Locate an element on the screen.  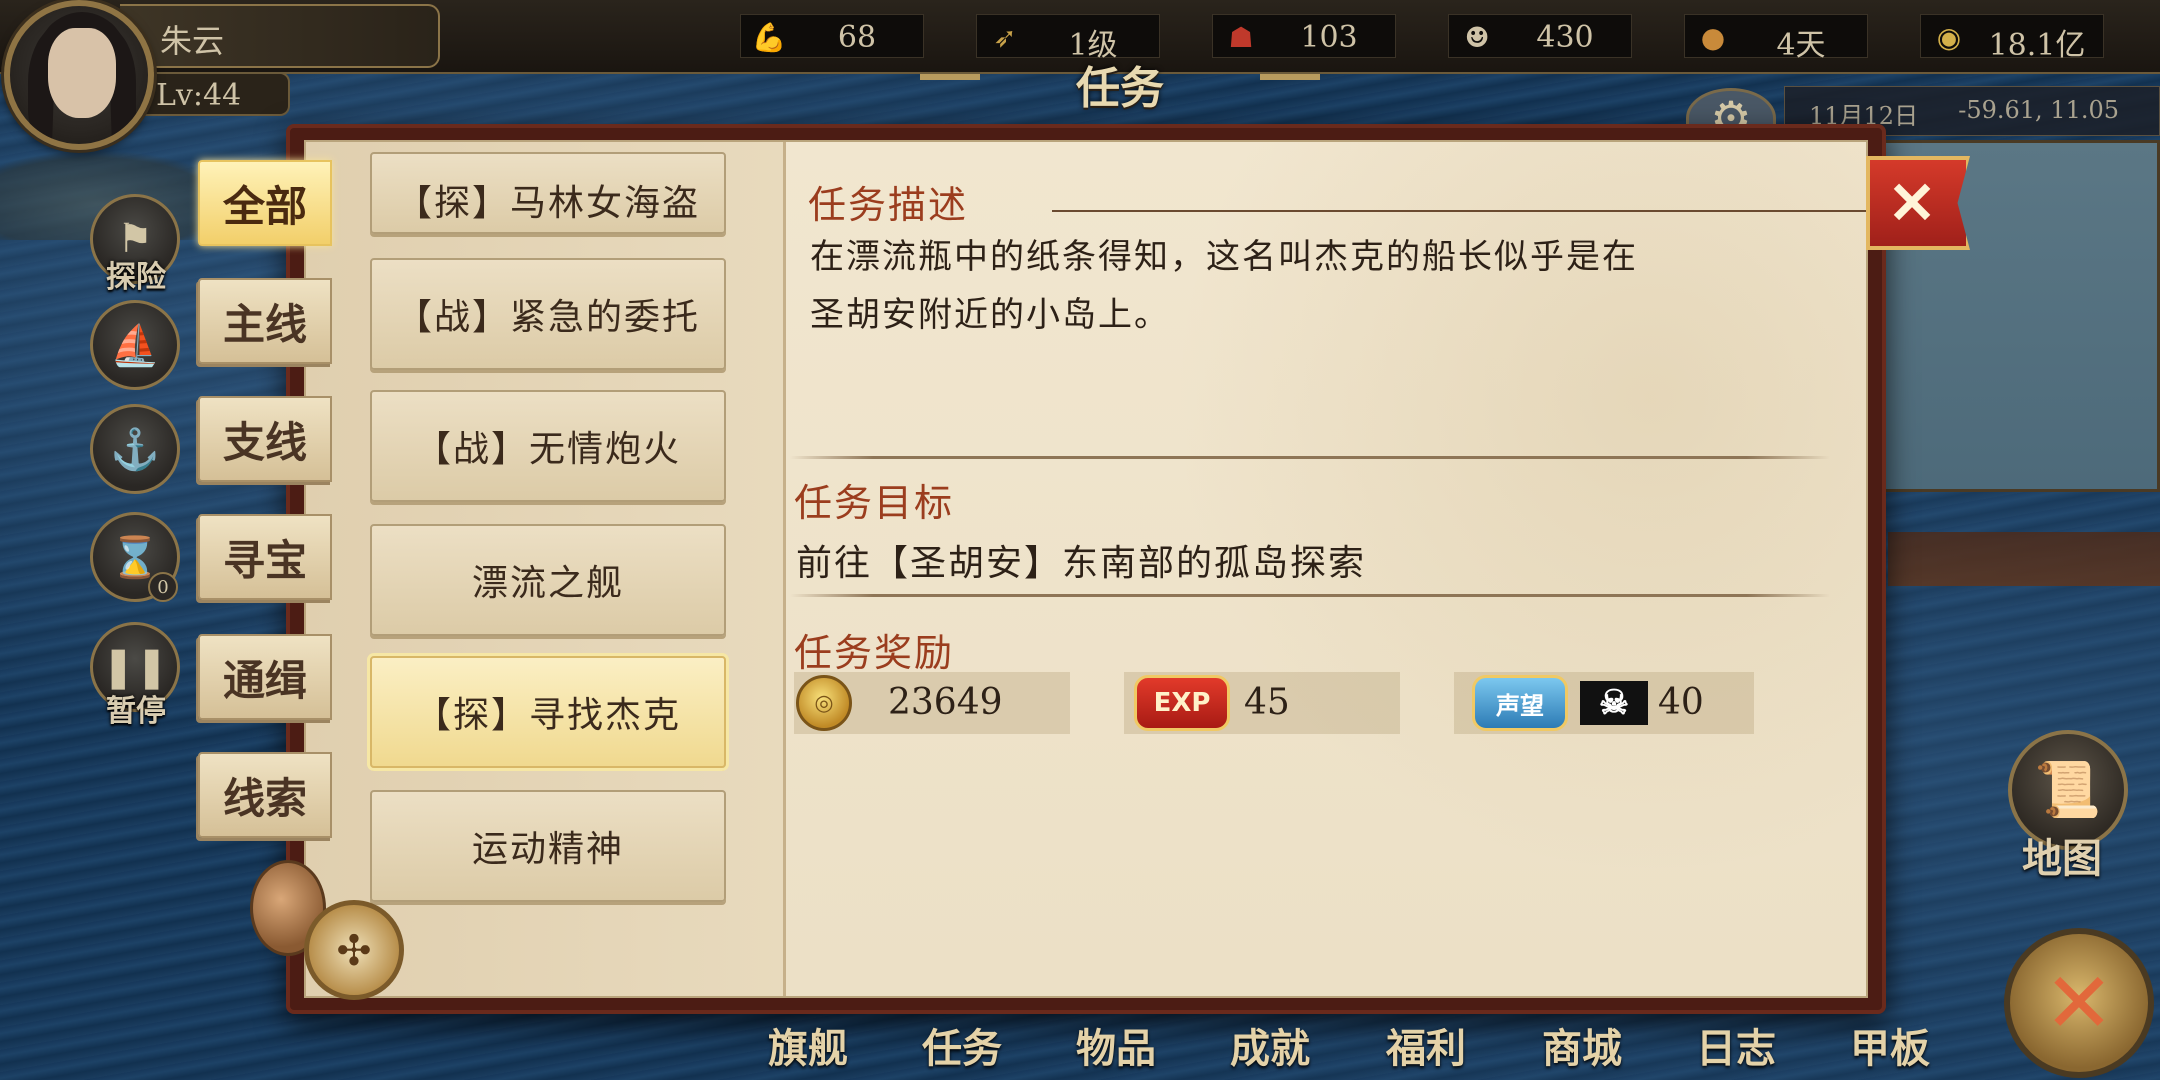
bread-icon: ● is located at coordinates (1713, 37).